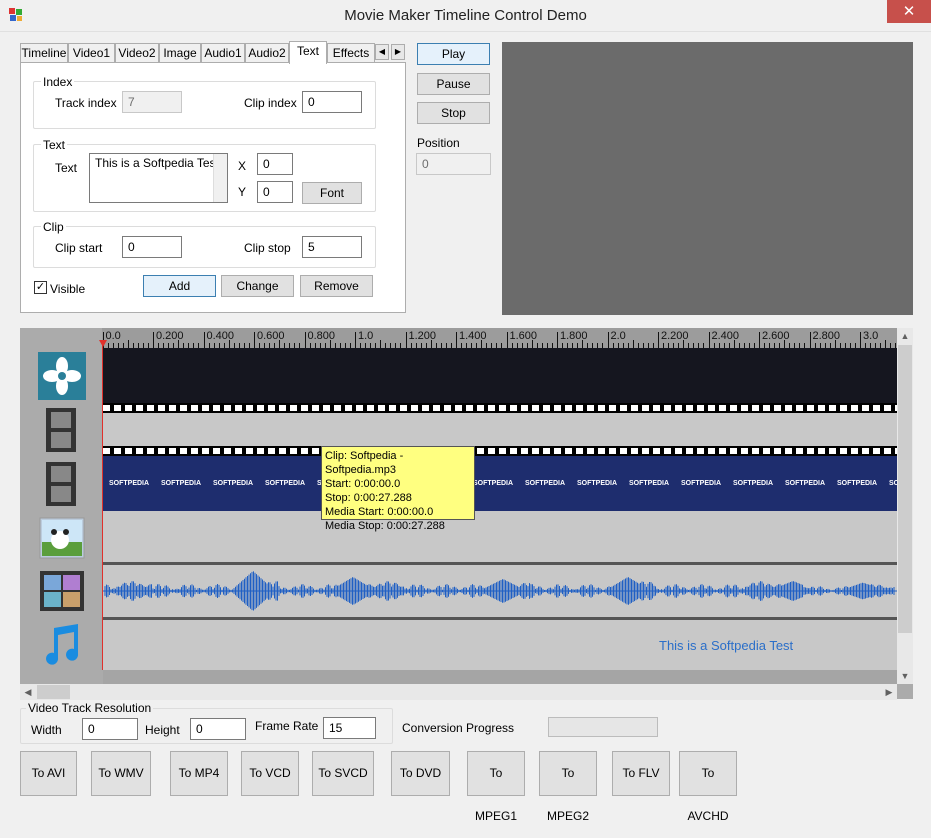  I want to click on video-collage-icon, so click(62, 591).